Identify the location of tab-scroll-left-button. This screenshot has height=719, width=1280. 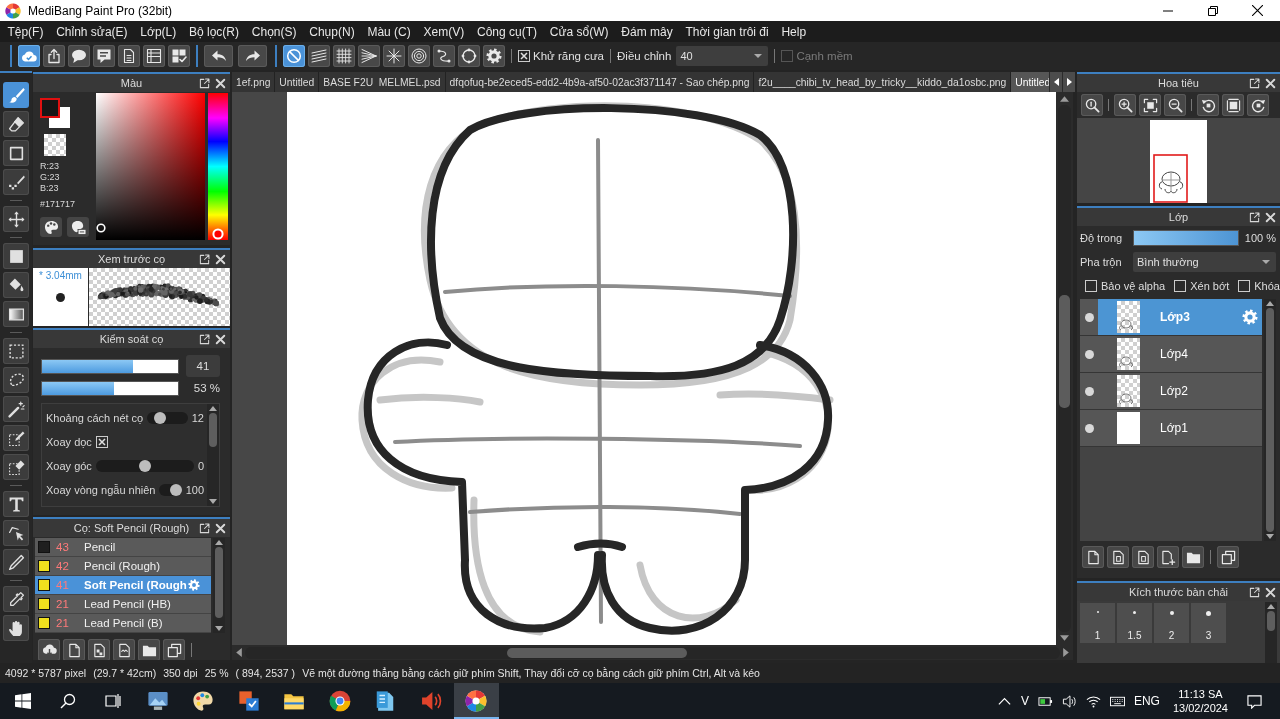
(1056, 82).